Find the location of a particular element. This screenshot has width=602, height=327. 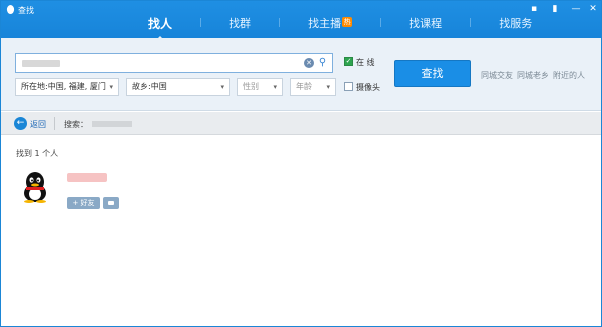

quick-link-nearby-people: 附近的人 is located at coordinates (569, 75).